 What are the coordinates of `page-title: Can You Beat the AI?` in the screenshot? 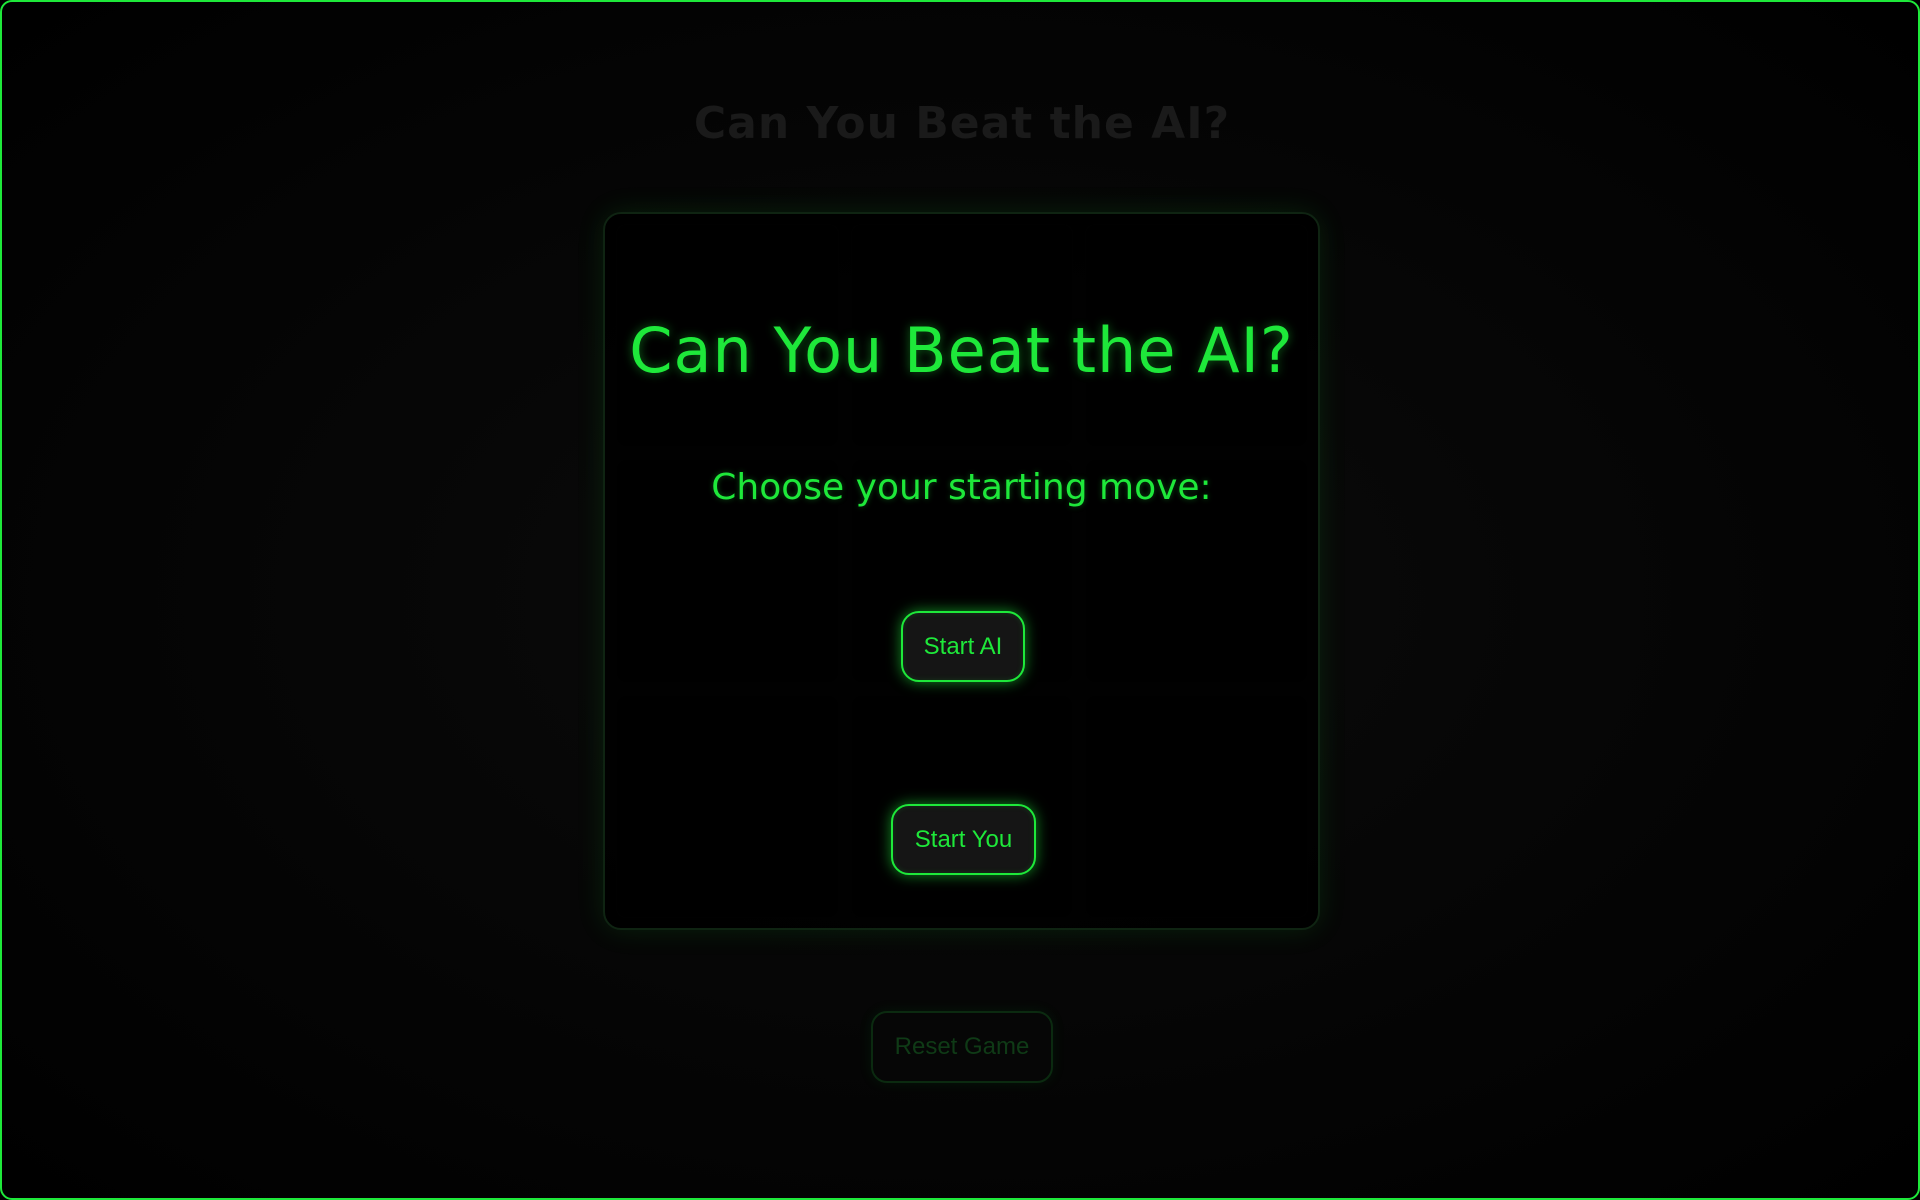 It's located at (962, 123).